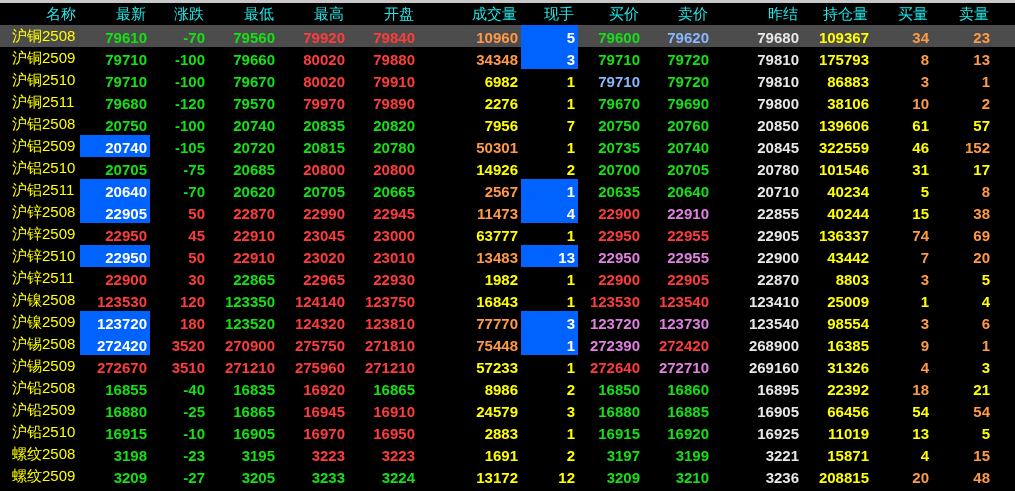  Describe the element at coordinates (848, 389) in the screenshot. I see `table-cell: 22392` at that location.